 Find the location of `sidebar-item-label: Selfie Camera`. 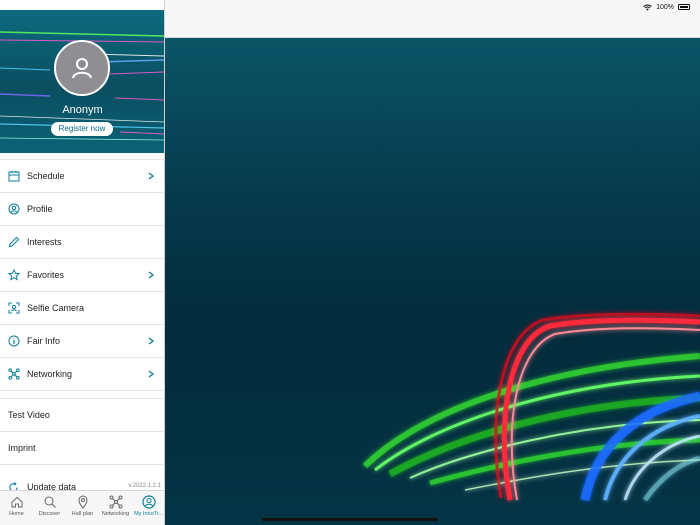

sidebar-item-label: Selfie Camera is located at coordinates (56, 308).